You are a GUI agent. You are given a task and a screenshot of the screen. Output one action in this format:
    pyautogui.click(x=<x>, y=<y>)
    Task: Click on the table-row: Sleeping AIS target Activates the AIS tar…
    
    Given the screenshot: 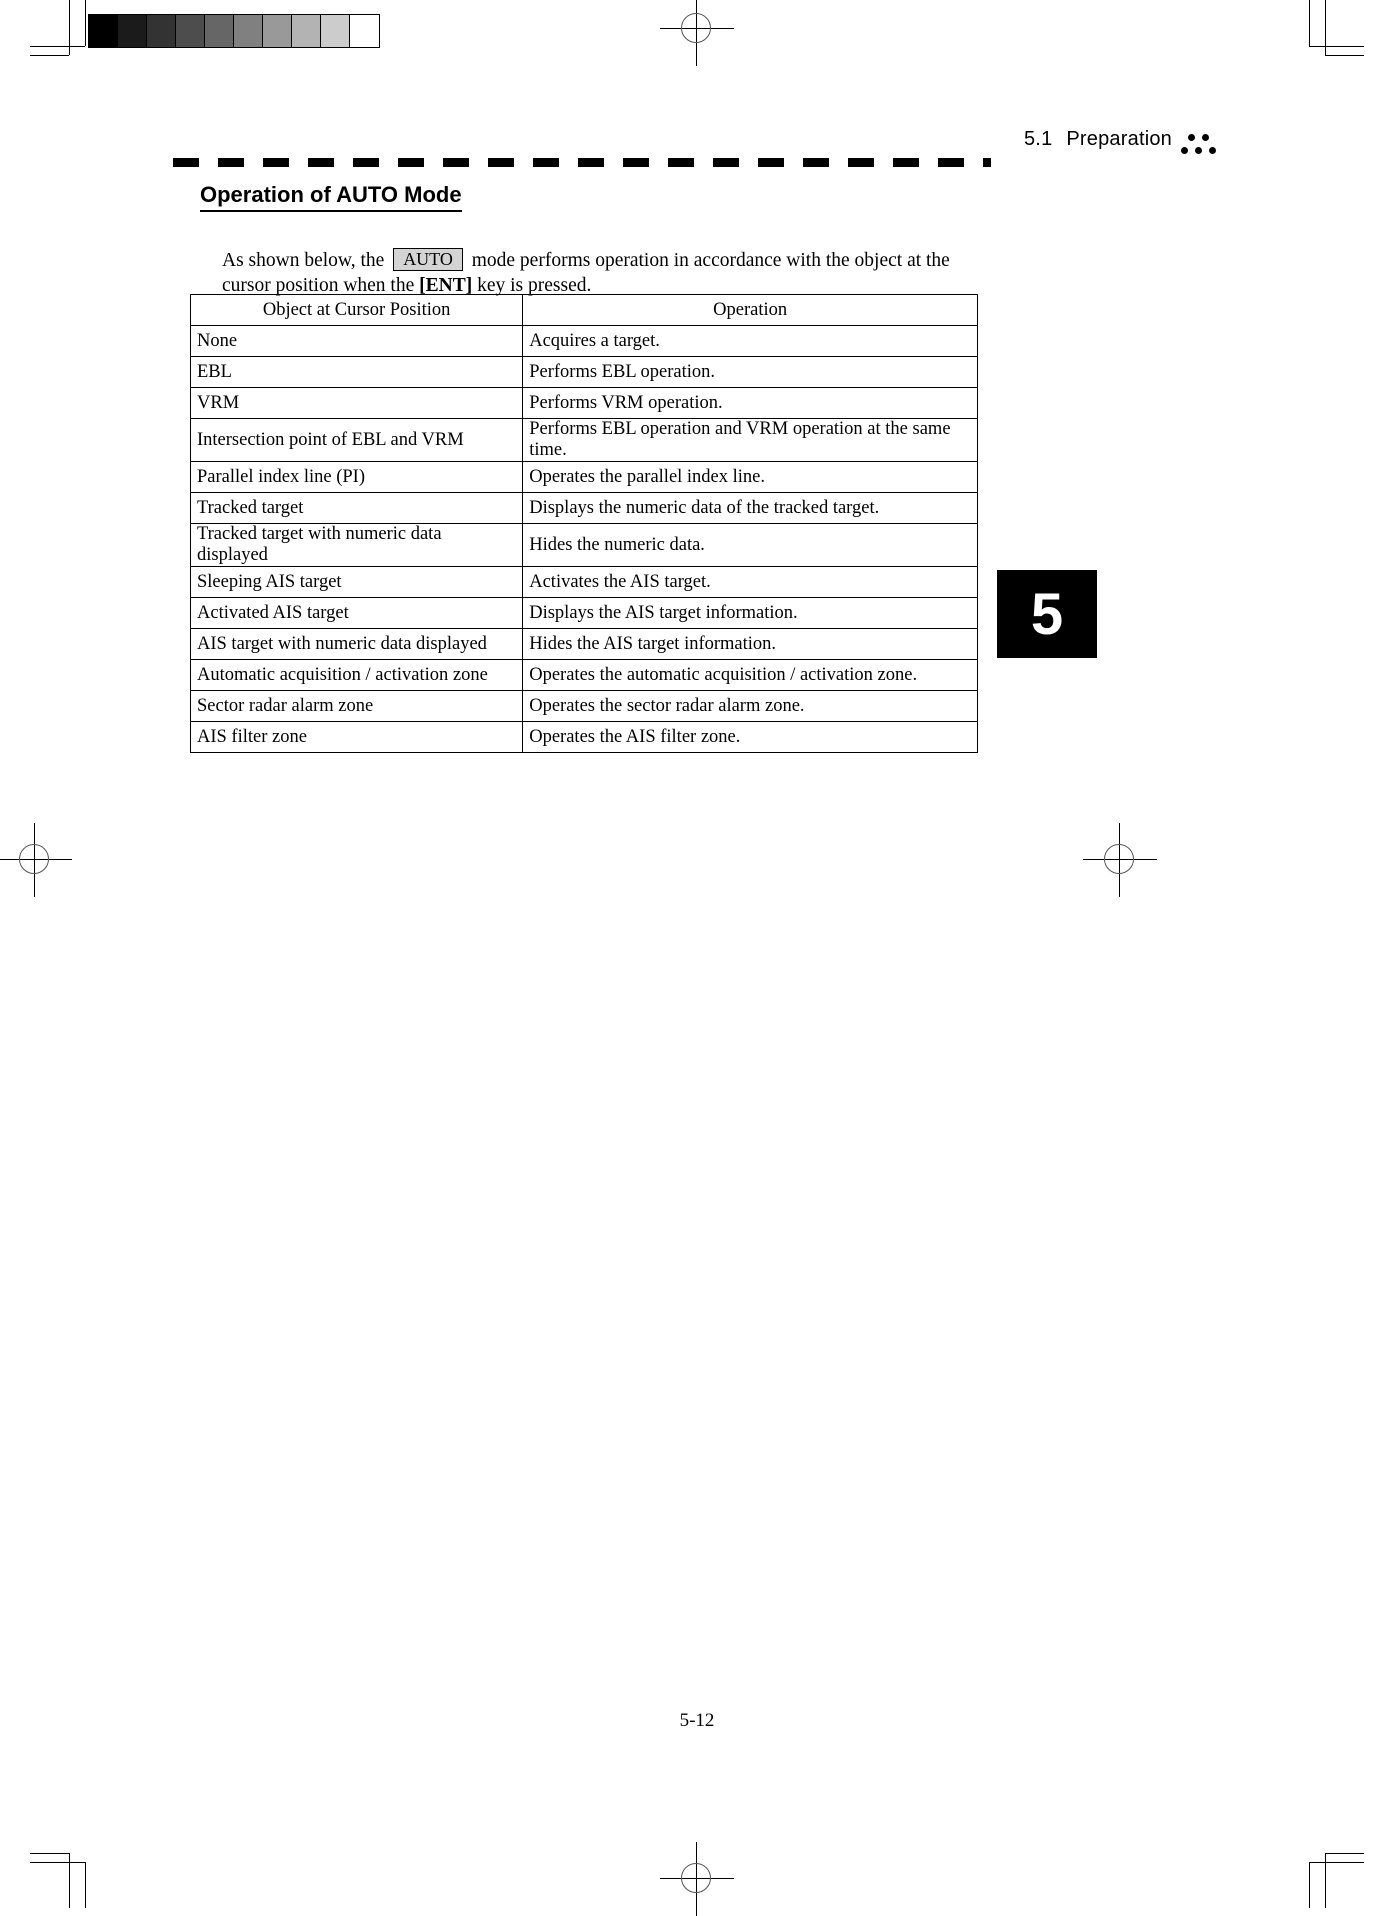 What is the action you would take?
    pyautogui.click(x=583, y=582)
    